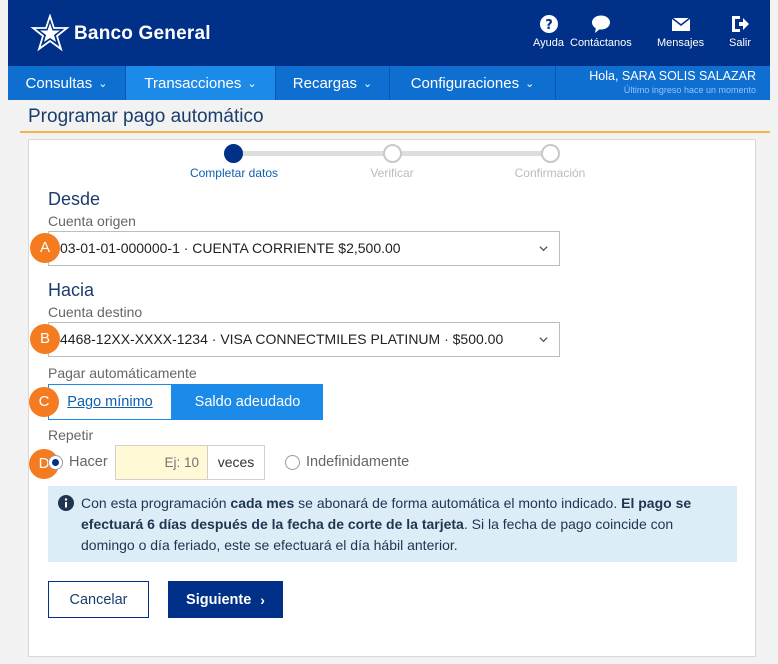 The image size is (778, 664). Describe the element at coordinates (395, 132) in the screenshot. I see `title-divider` at that location.